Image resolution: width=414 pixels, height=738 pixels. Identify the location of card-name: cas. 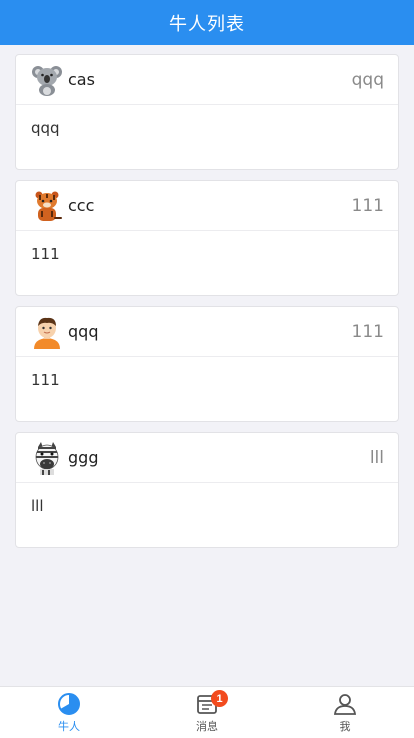
(81, 79).